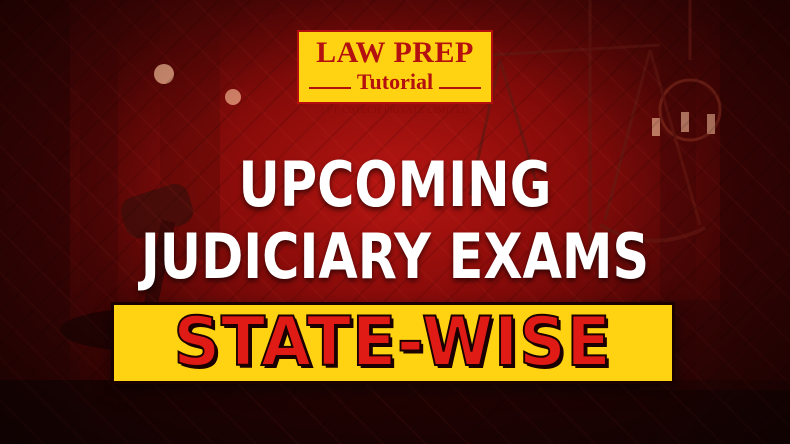 This screenshot has width=790, height=444. Describe the element at coordinates (395, 81) in the screenshot. I see `logo-sub-text: Tutorial` at that location.